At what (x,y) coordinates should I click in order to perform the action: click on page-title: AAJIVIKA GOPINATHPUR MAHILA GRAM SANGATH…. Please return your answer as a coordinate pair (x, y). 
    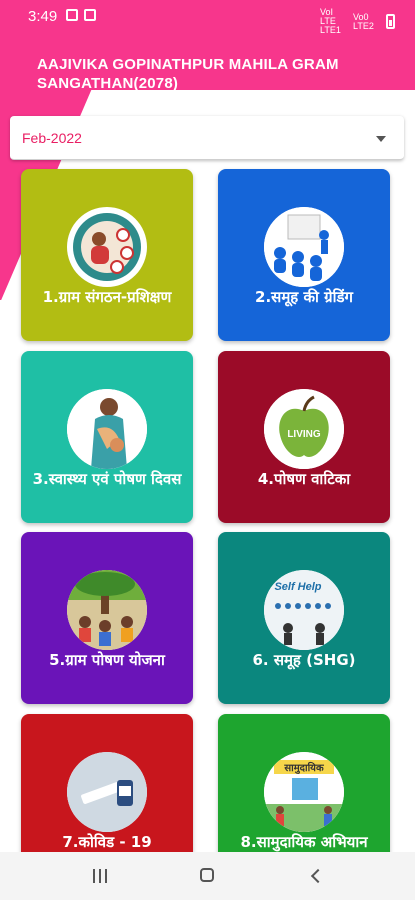
    Looking at the image, I should click on (188, 74).